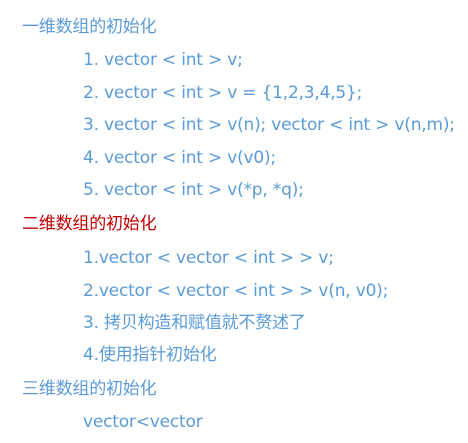  What do you see at coordinates (89, 389) in the screenshot?
I see `section-heading-3d: 三维数组的初始化` at bounding box center [89, 389].